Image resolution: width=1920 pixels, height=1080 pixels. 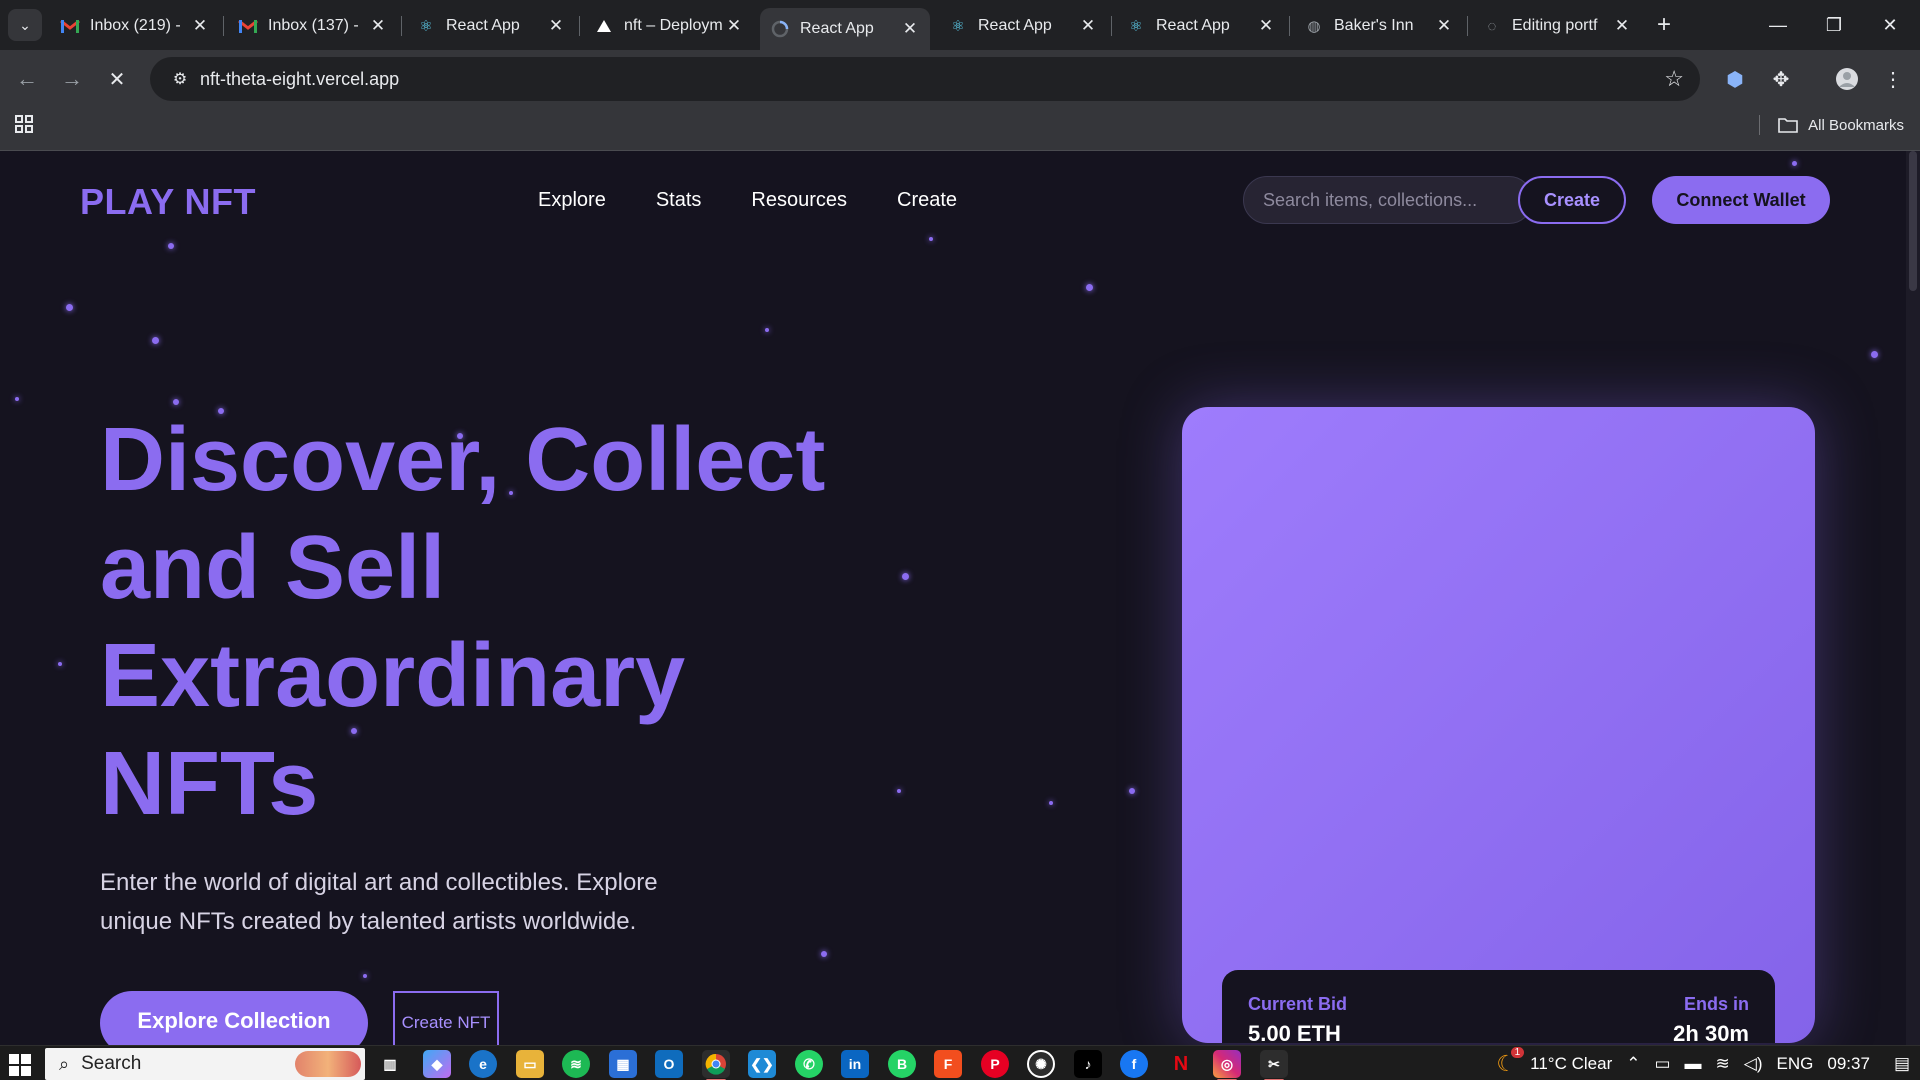 What do you see at coordinates (20, 1065) in the screenshot?
I see `windows-start-icon` at bounding box center [20, 1065].